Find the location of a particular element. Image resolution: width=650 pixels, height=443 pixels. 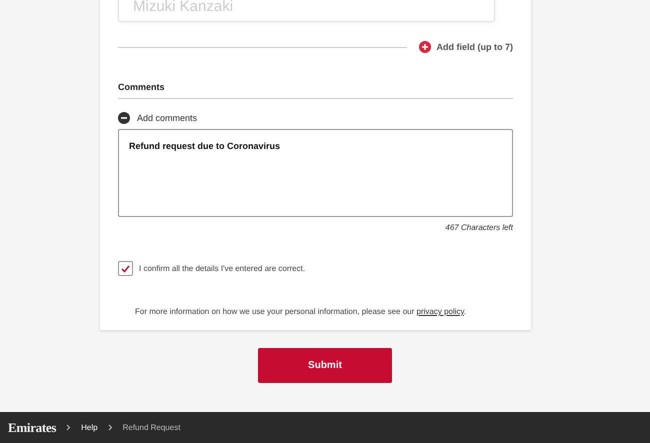

checkmark-icon is located at coordinates (125, 268).